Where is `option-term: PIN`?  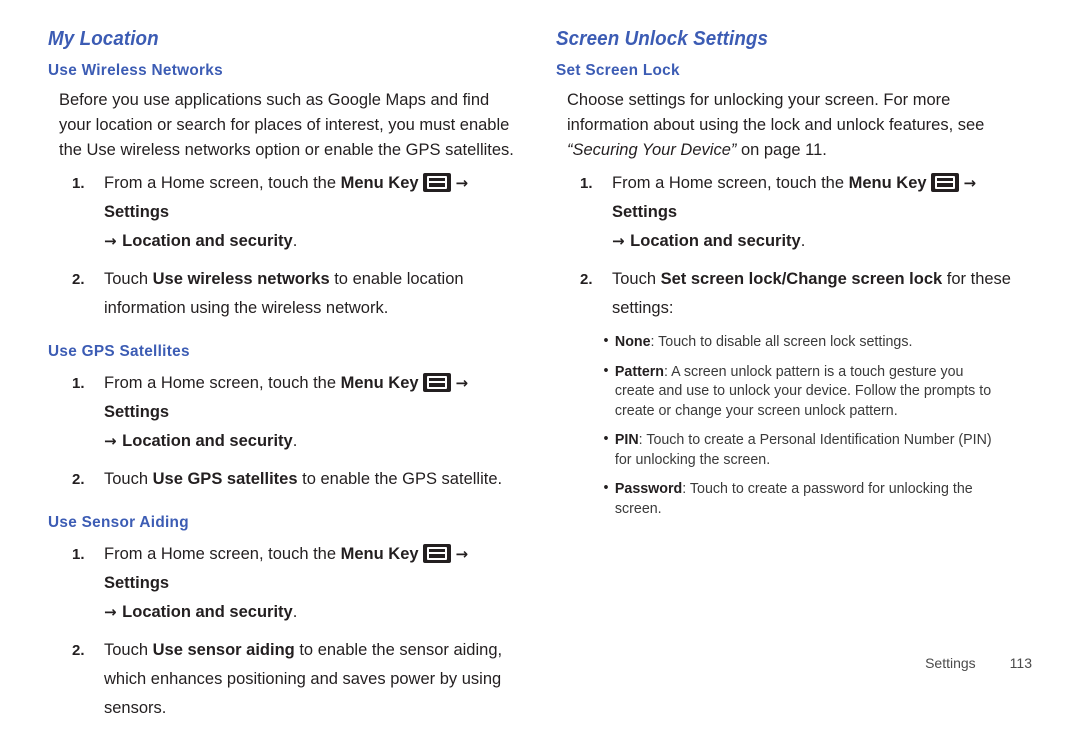
option-term: PIN is located at coordinates (626, 439).